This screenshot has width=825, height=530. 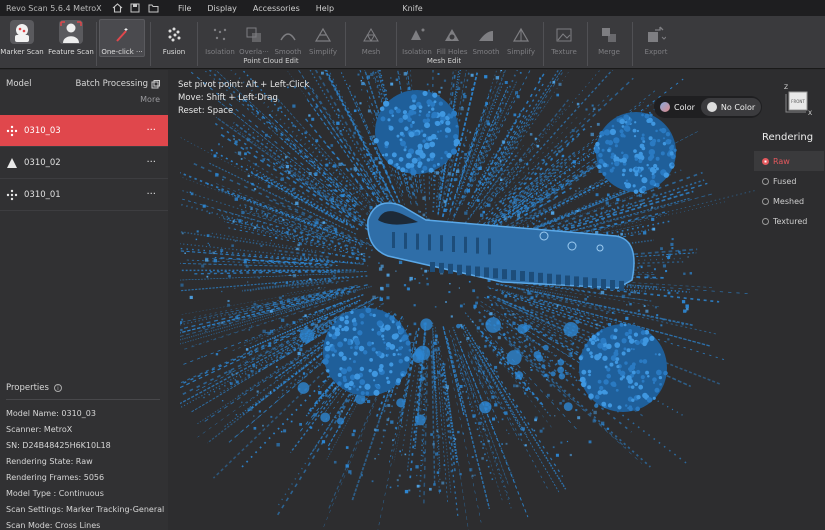 I want to click on merge-icon, so click(x=609, y=35).